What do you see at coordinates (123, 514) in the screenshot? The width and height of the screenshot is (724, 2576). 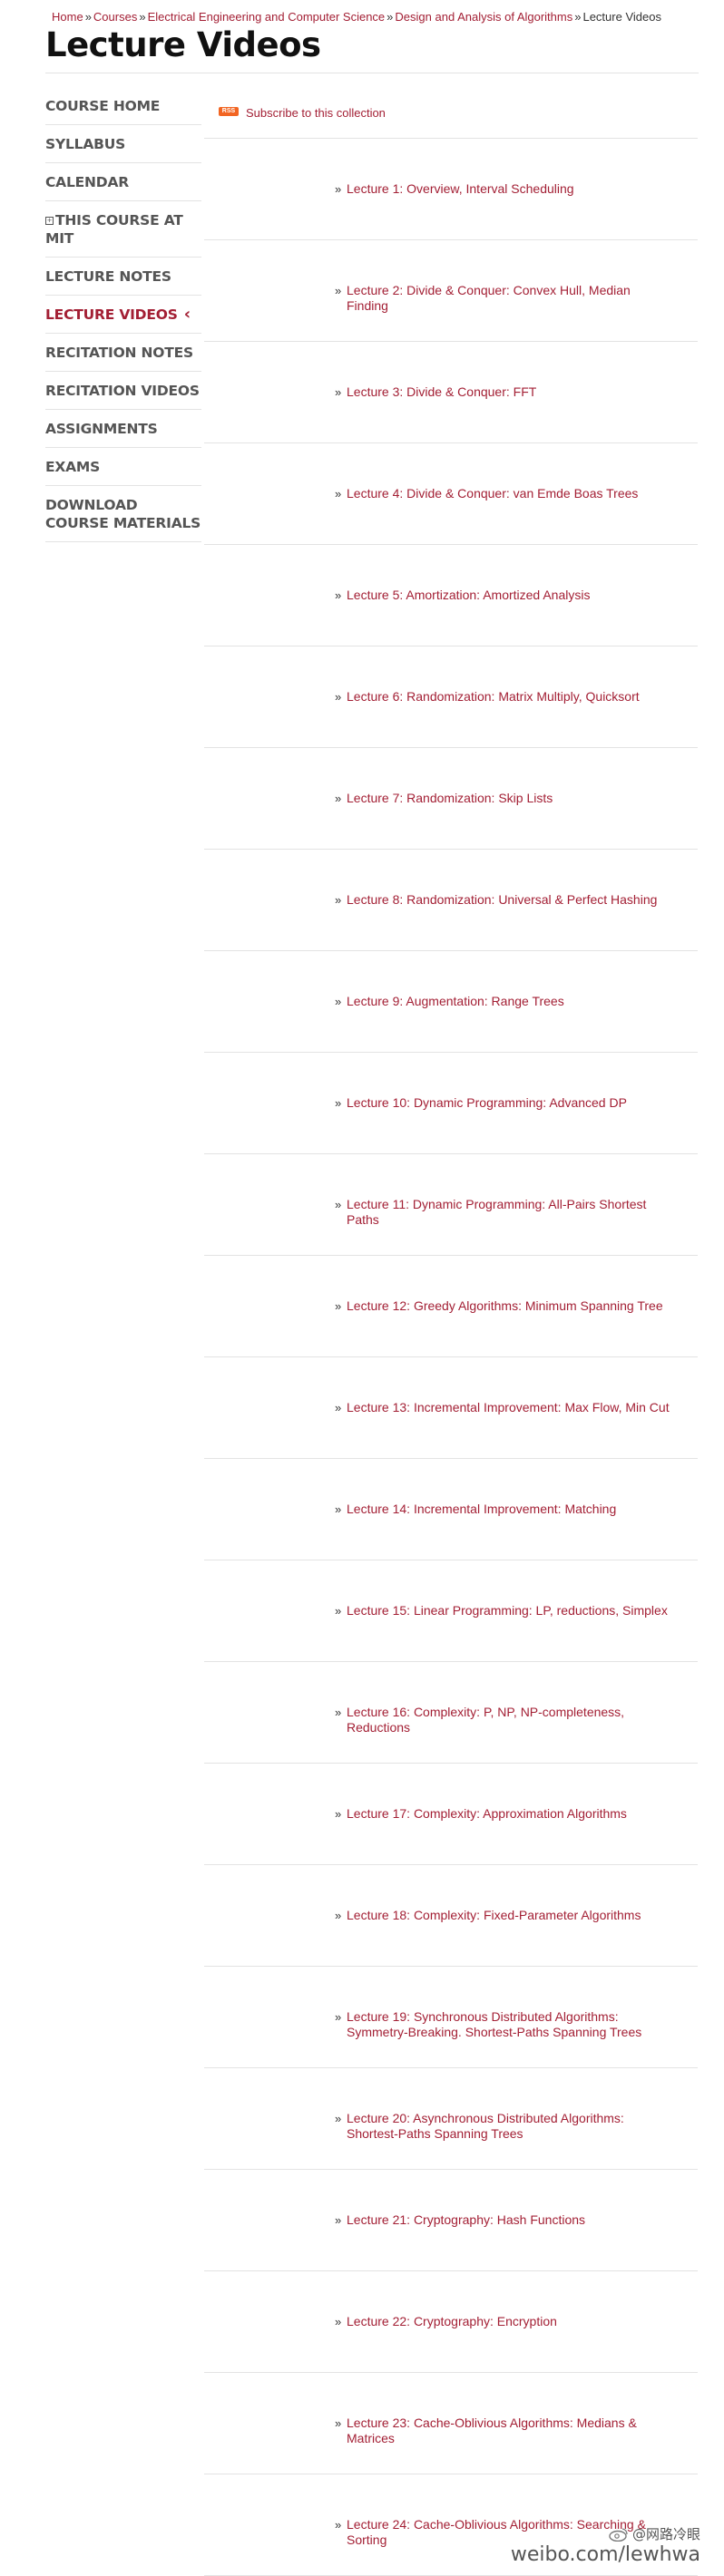 I see `sidebar-item-download-course-materials: Download Course Materials` at bounding box center [123, 514].